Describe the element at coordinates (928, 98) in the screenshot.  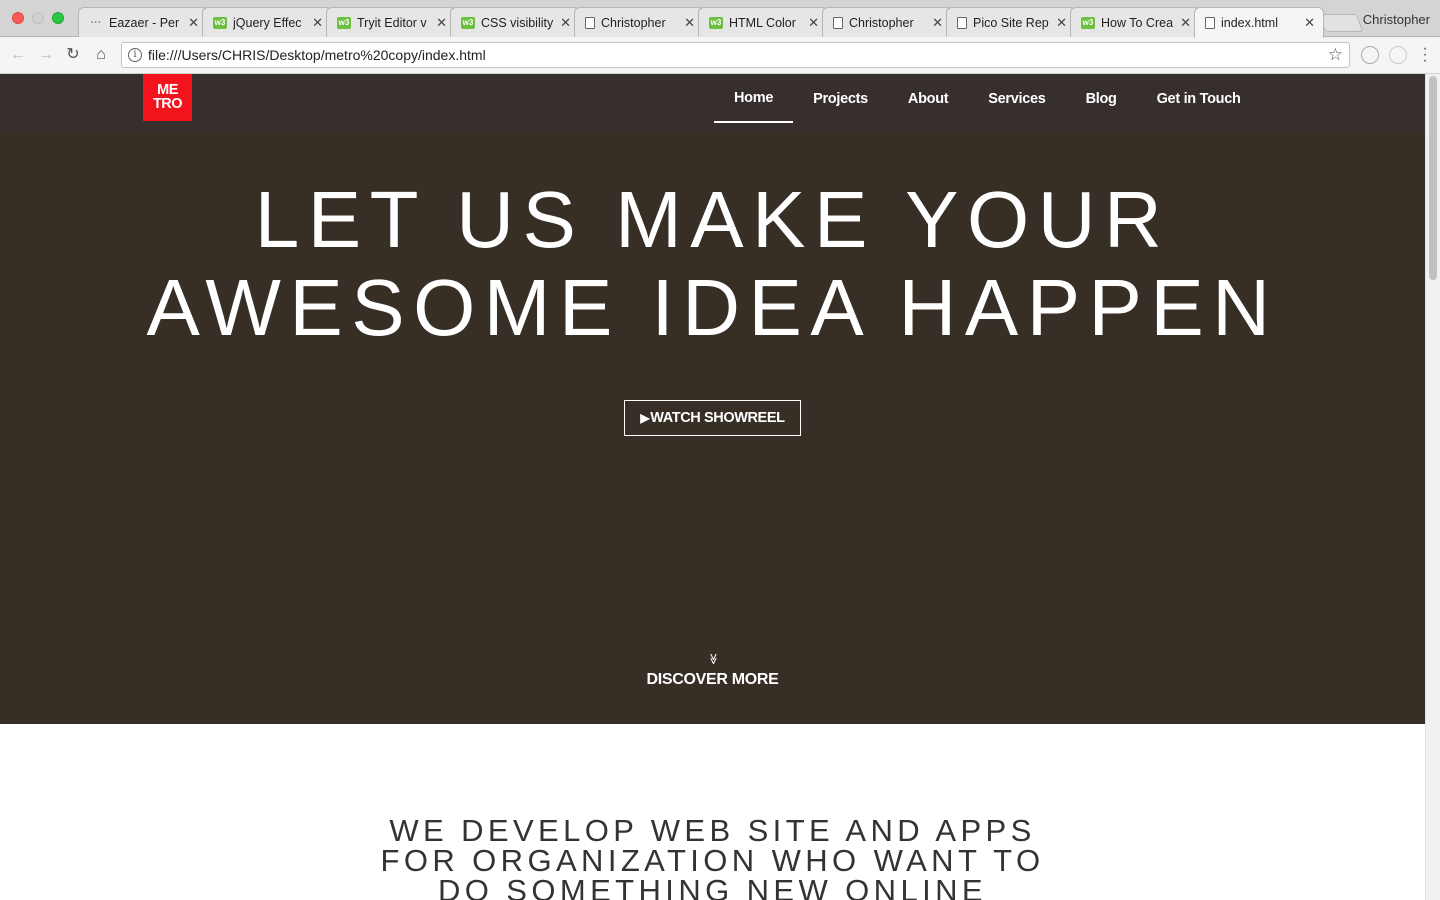
I see `nav-item-about: About` at that location.